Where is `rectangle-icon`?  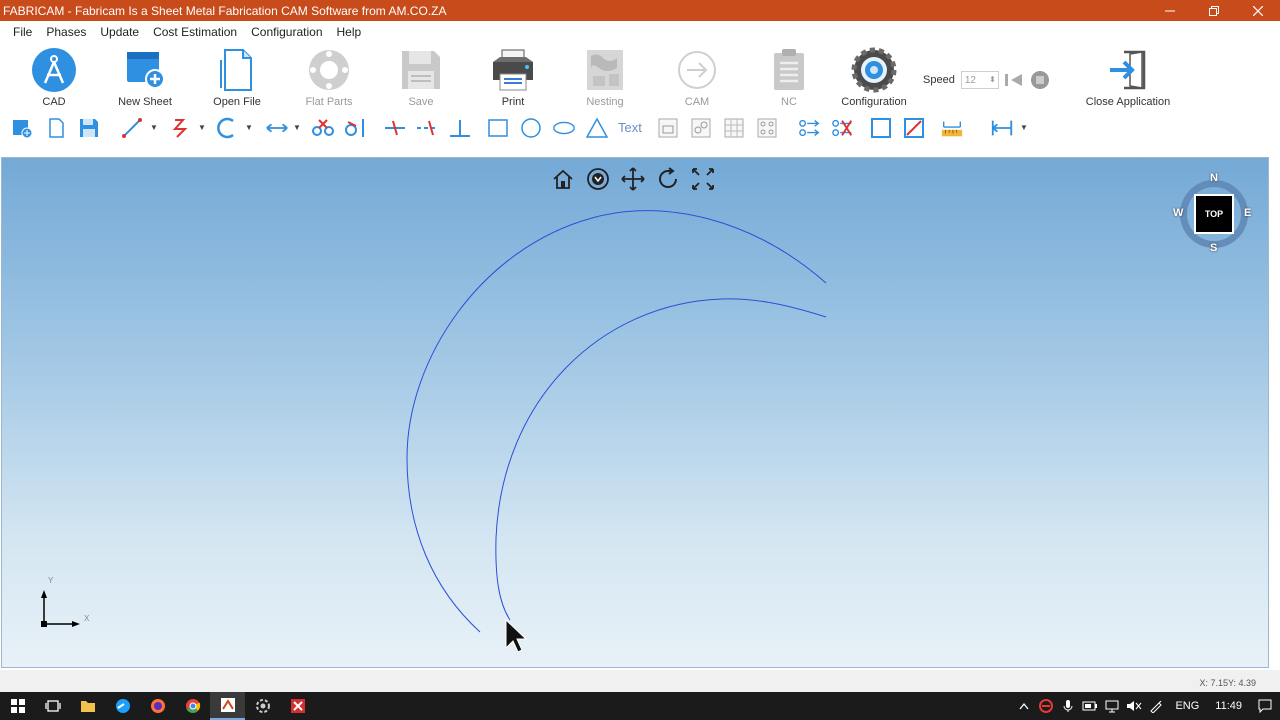 rectangle-icon is located at coordinates (498, 128).